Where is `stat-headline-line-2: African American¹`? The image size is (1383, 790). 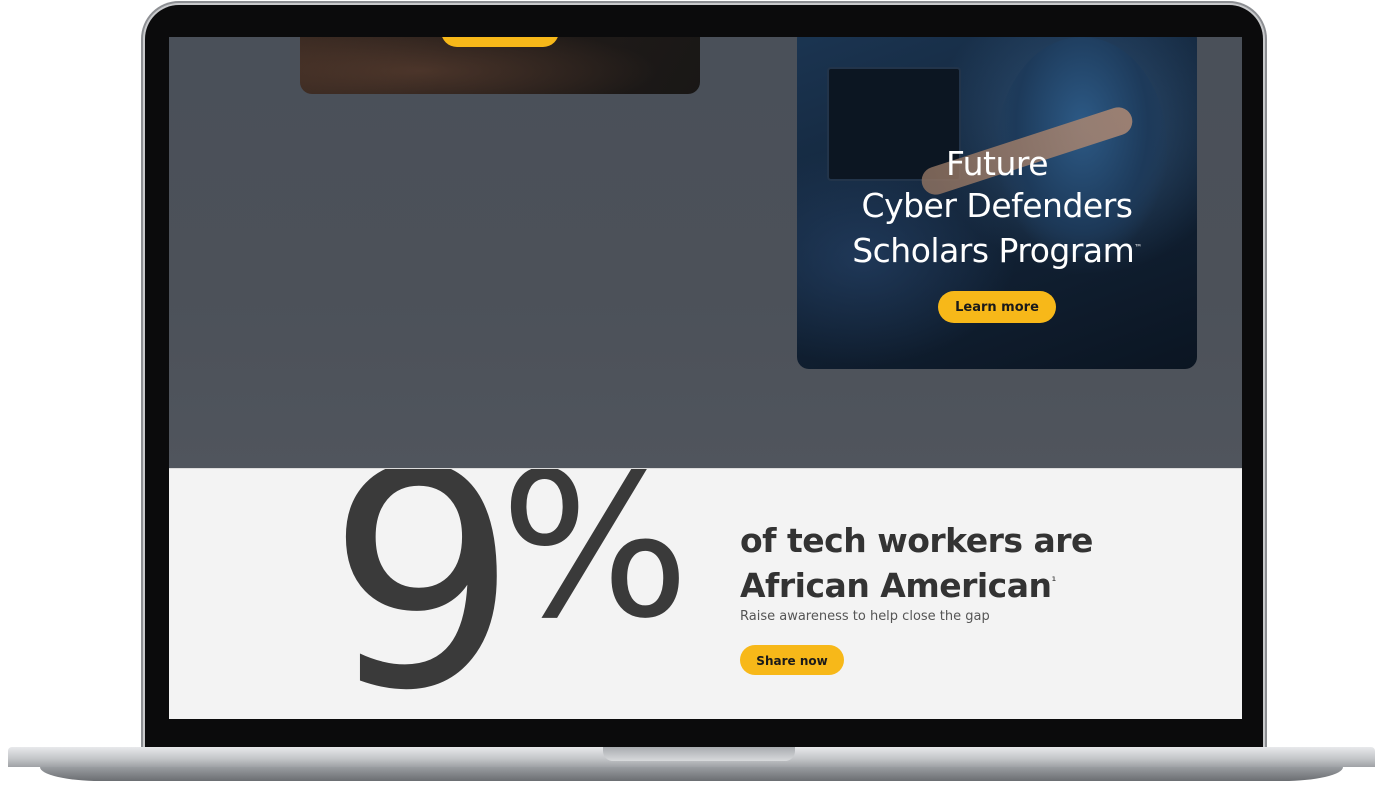 stat-headline-line-2: African American¹ is located at coordinates (940, 583).